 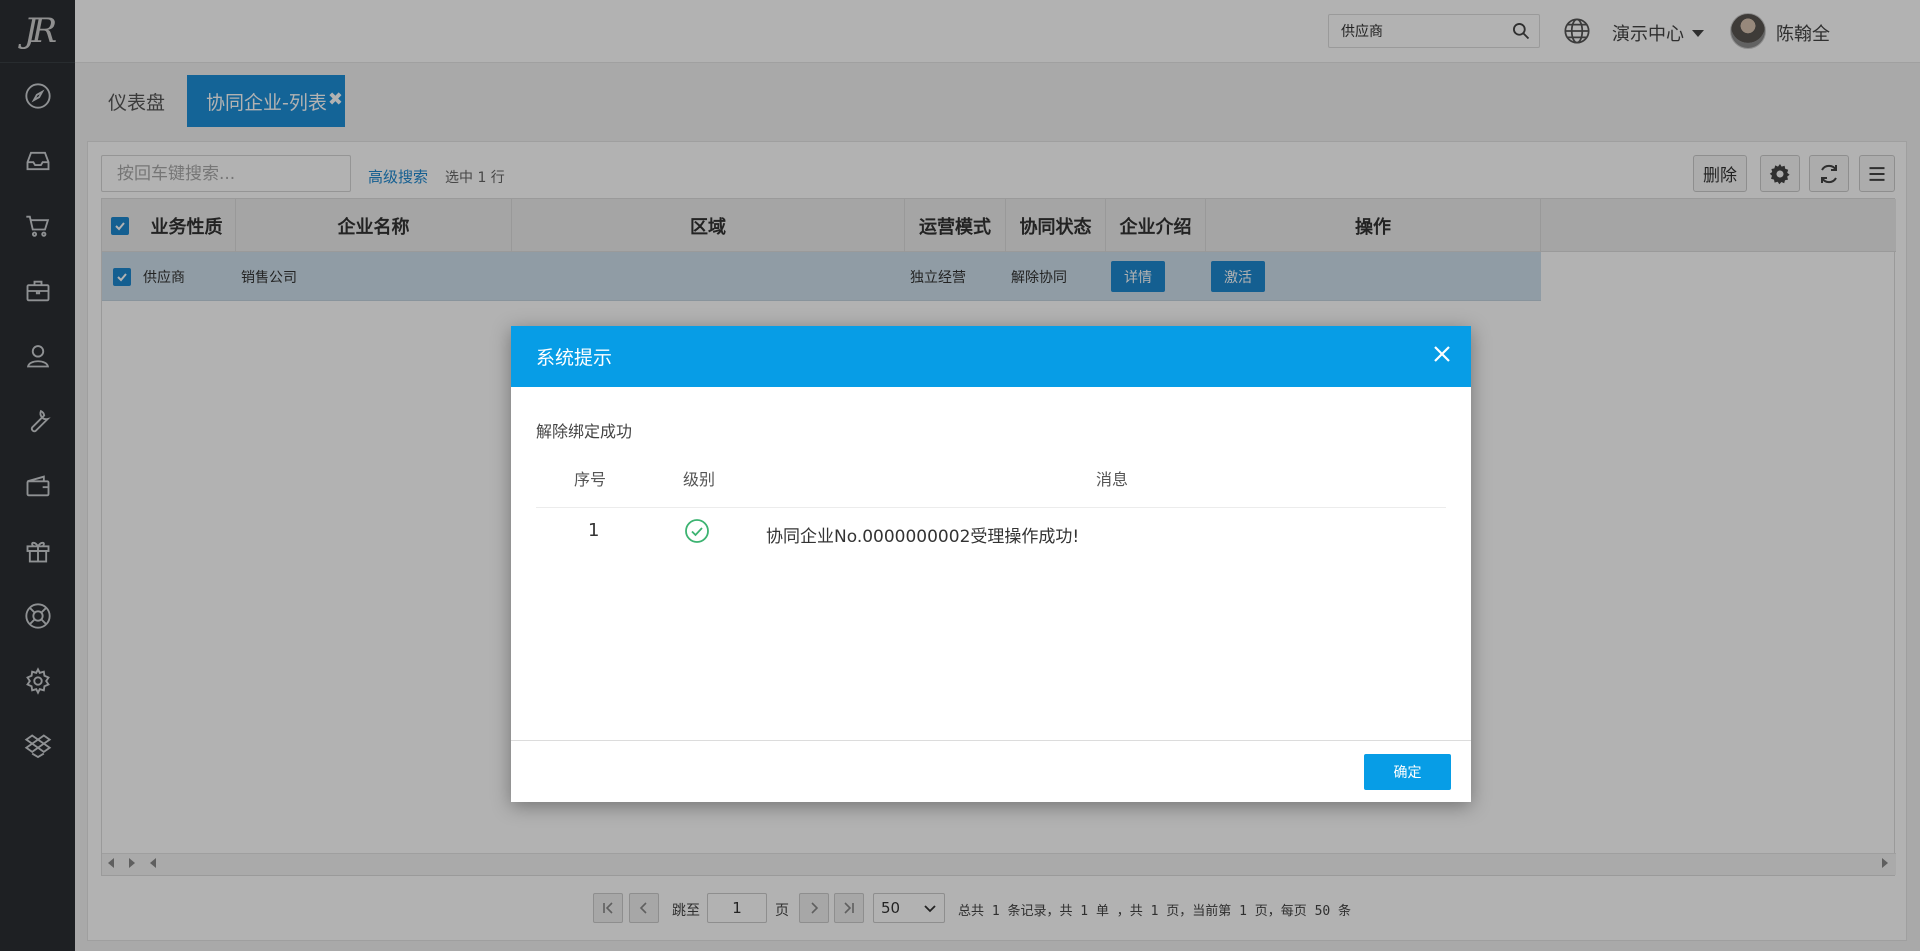 I want to click on header-divider, so click(x=991, y=507).